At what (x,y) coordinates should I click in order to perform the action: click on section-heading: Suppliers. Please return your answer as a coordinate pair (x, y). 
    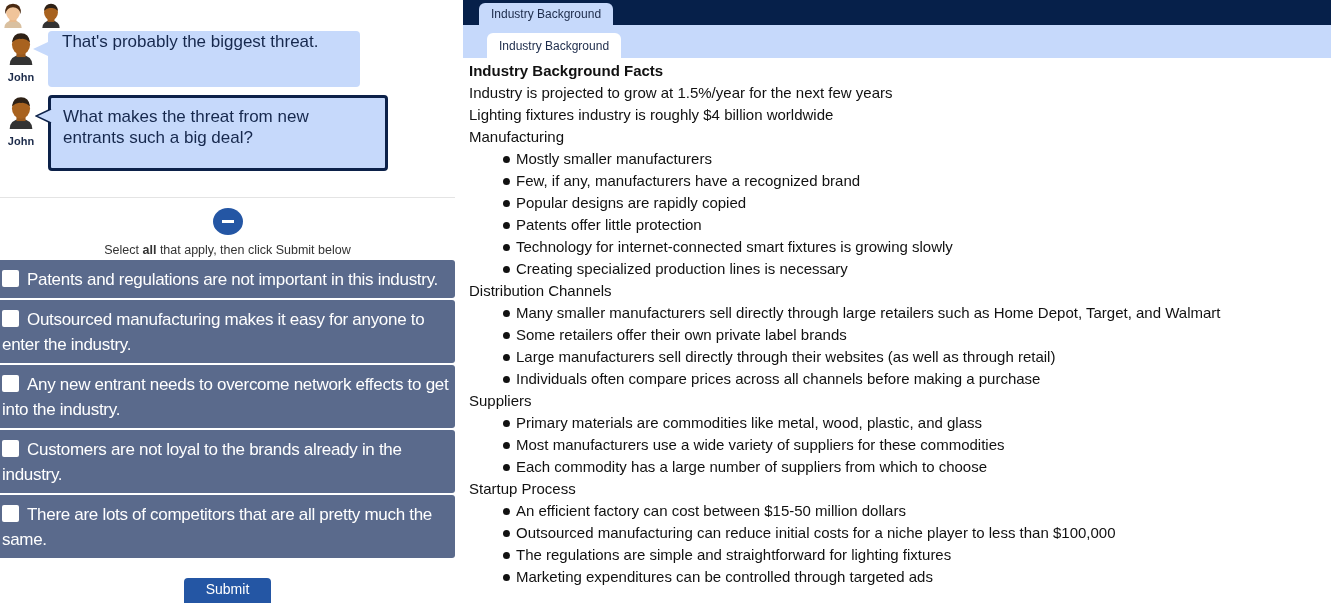
    Looking at the image, I should click on (501, 401).